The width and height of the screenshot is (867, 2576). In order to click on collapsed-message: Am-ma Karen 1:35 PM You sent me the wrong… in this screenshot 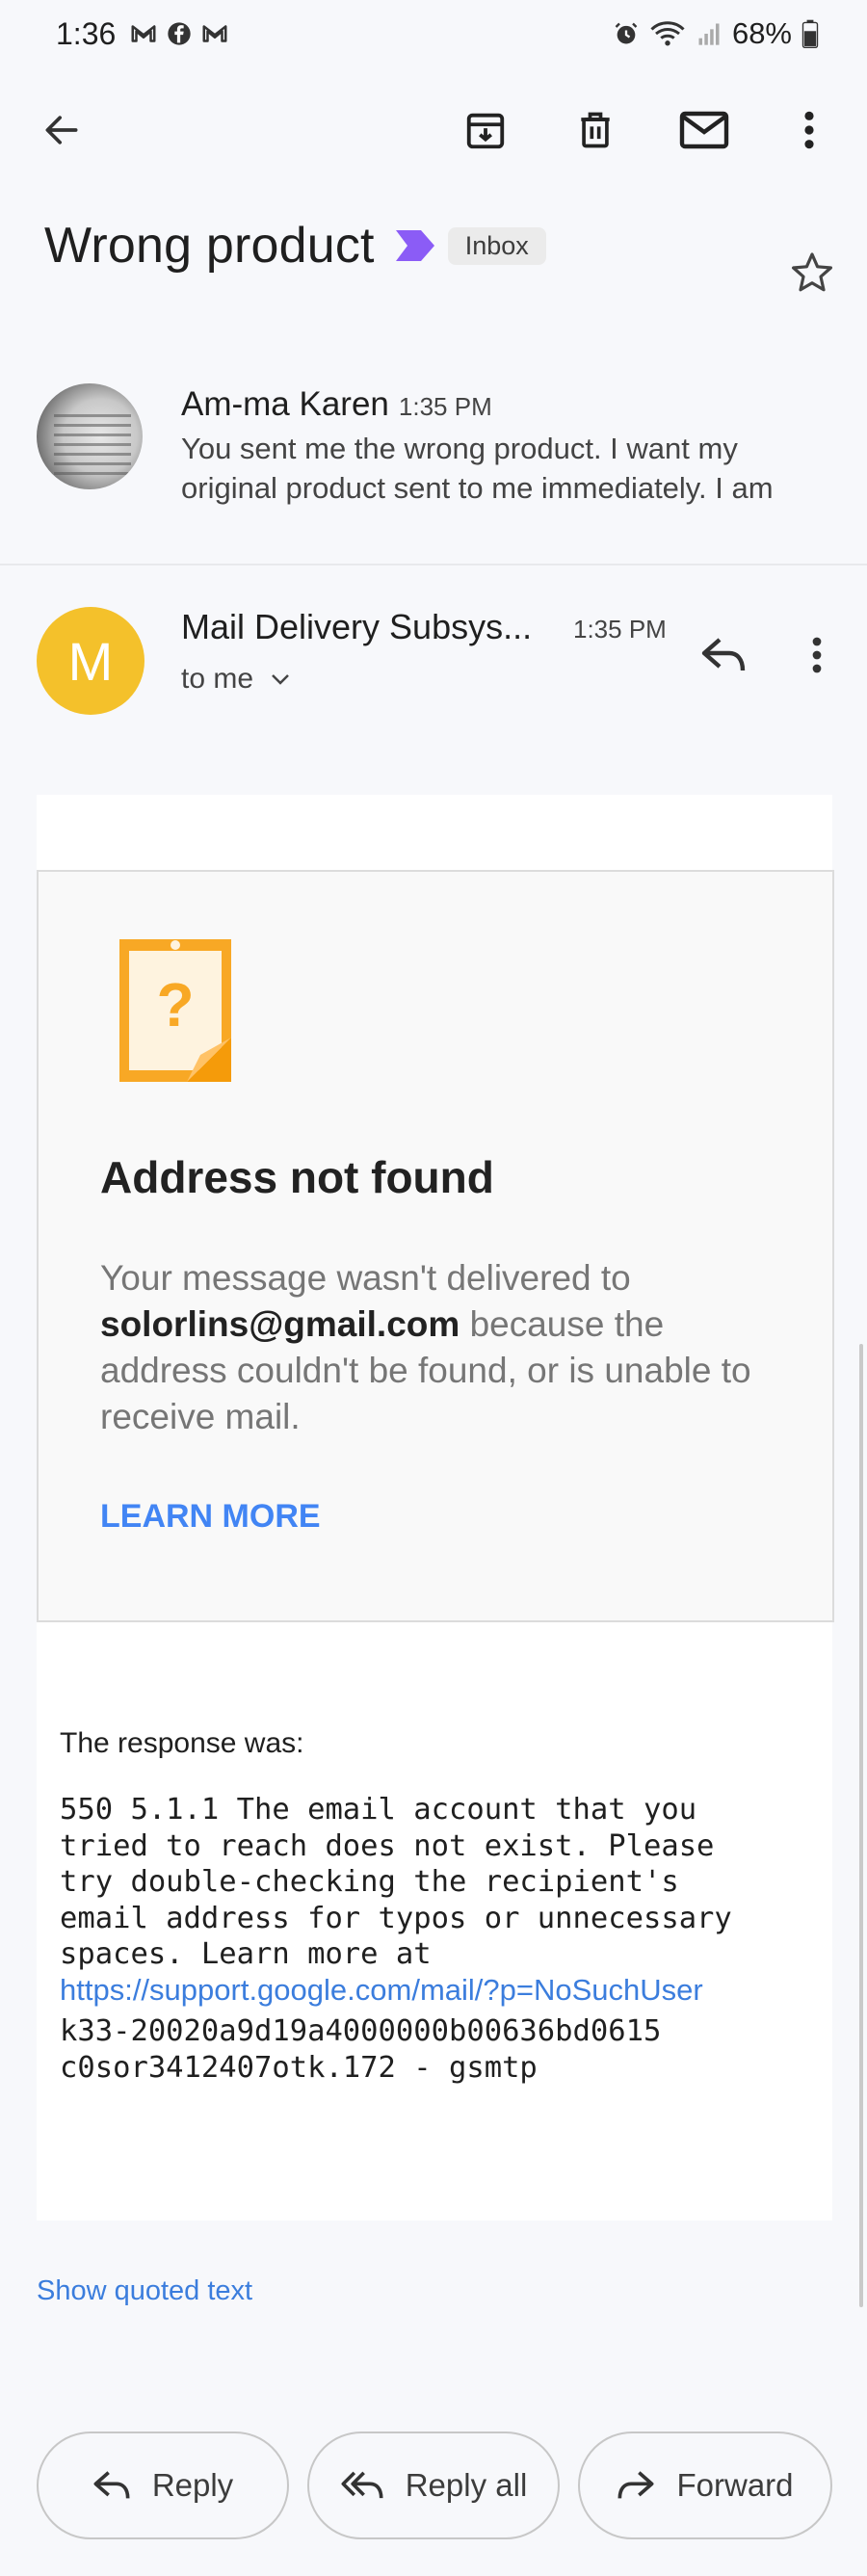, I will do `click(433, 460)`.